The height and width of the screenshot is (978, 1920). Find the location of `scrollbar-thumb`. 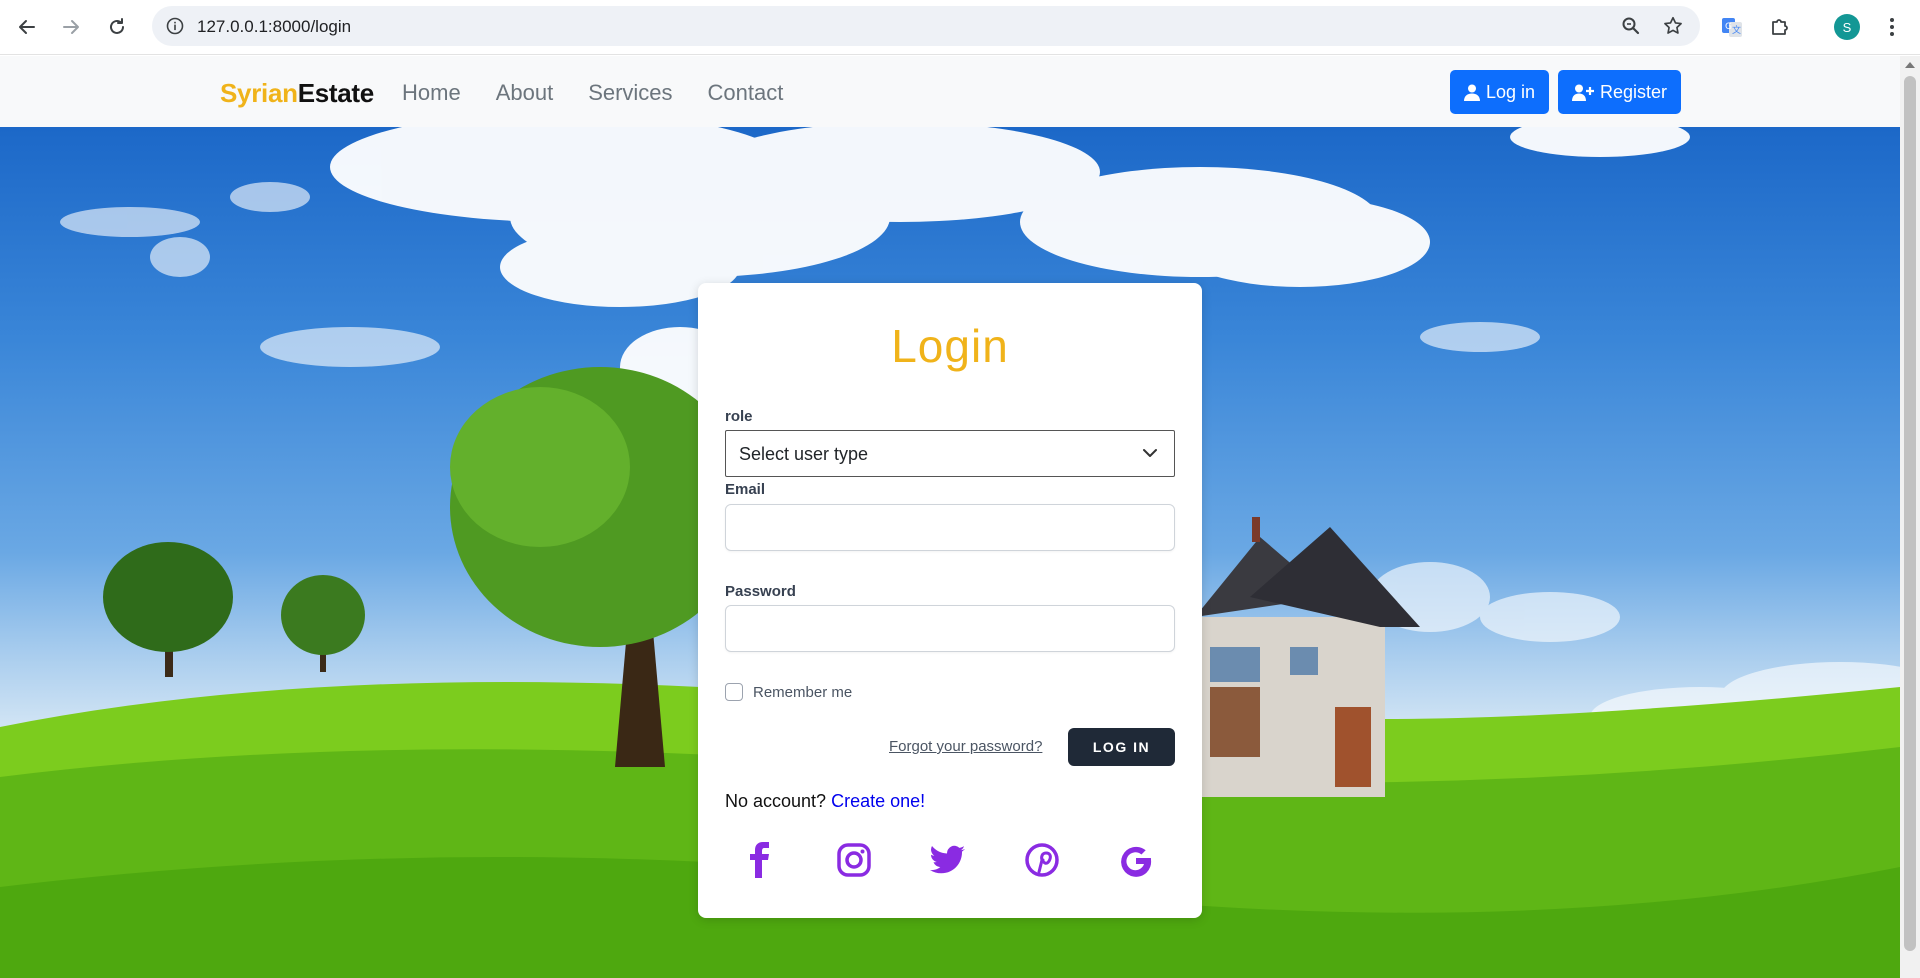

scrollbar-thumb is located at coordinates (1910, 513).